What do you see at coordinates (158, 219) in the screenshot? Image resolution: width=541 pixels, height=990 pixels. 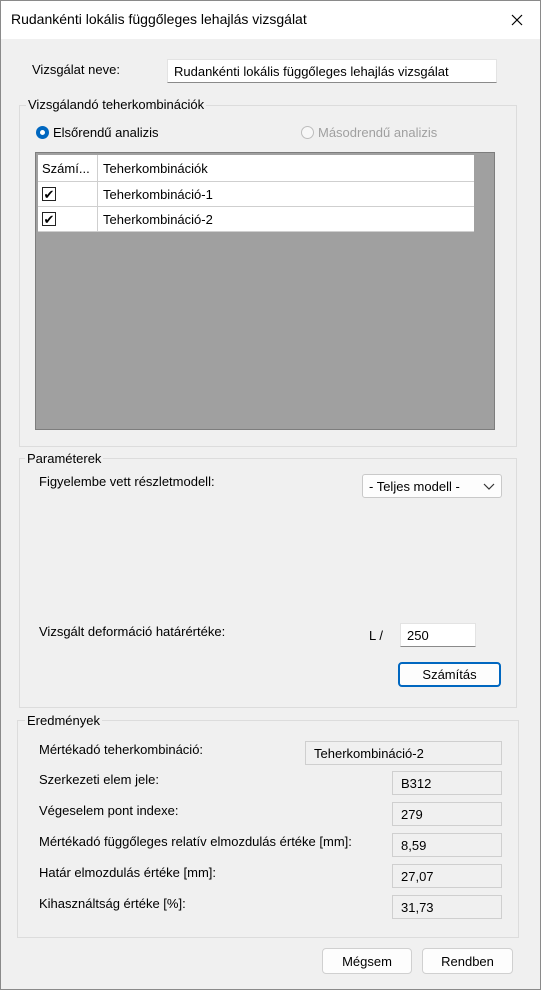 I see `row-name: Teherkombináció-2` at bounding box center [158, 219].